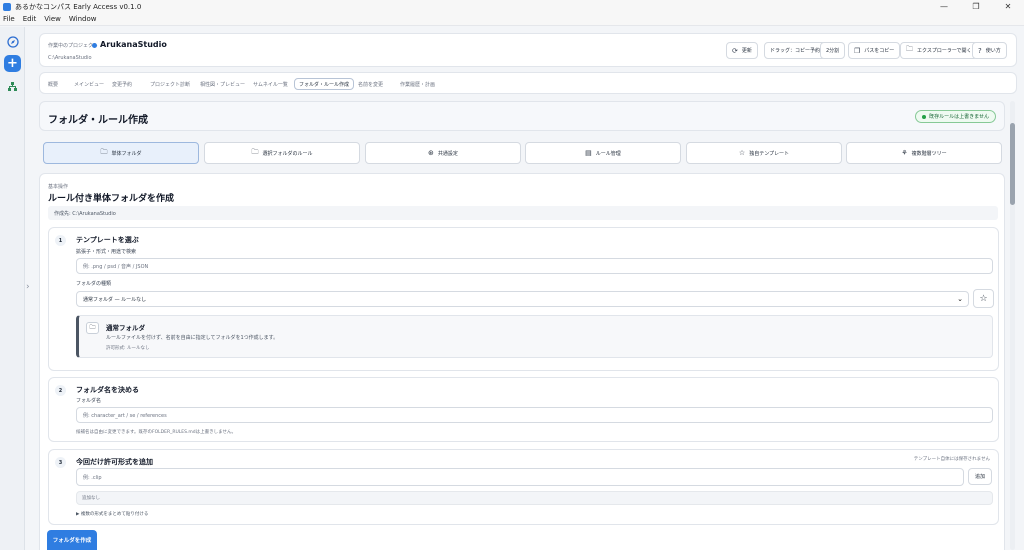  Describe the element at coordinates (512, 19) in the screenshot. I see `menu-bar: File Edit View Window` at that location.